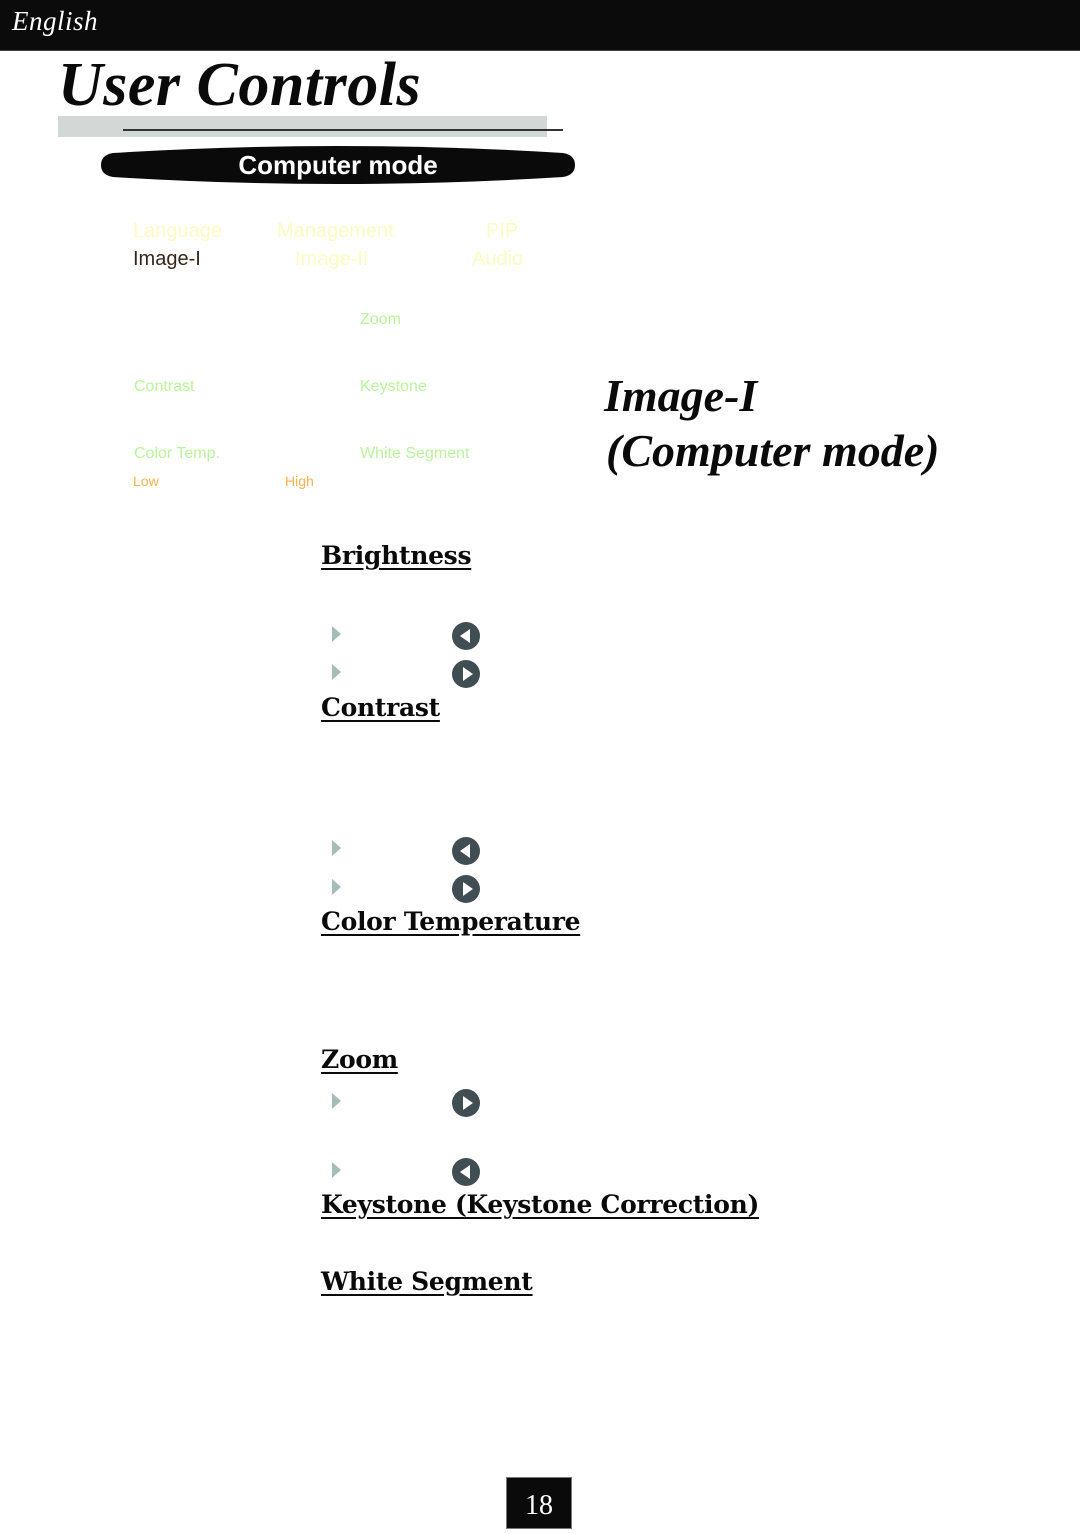  I want to click on tab-image-ii: Image-II, so click(331, 259).